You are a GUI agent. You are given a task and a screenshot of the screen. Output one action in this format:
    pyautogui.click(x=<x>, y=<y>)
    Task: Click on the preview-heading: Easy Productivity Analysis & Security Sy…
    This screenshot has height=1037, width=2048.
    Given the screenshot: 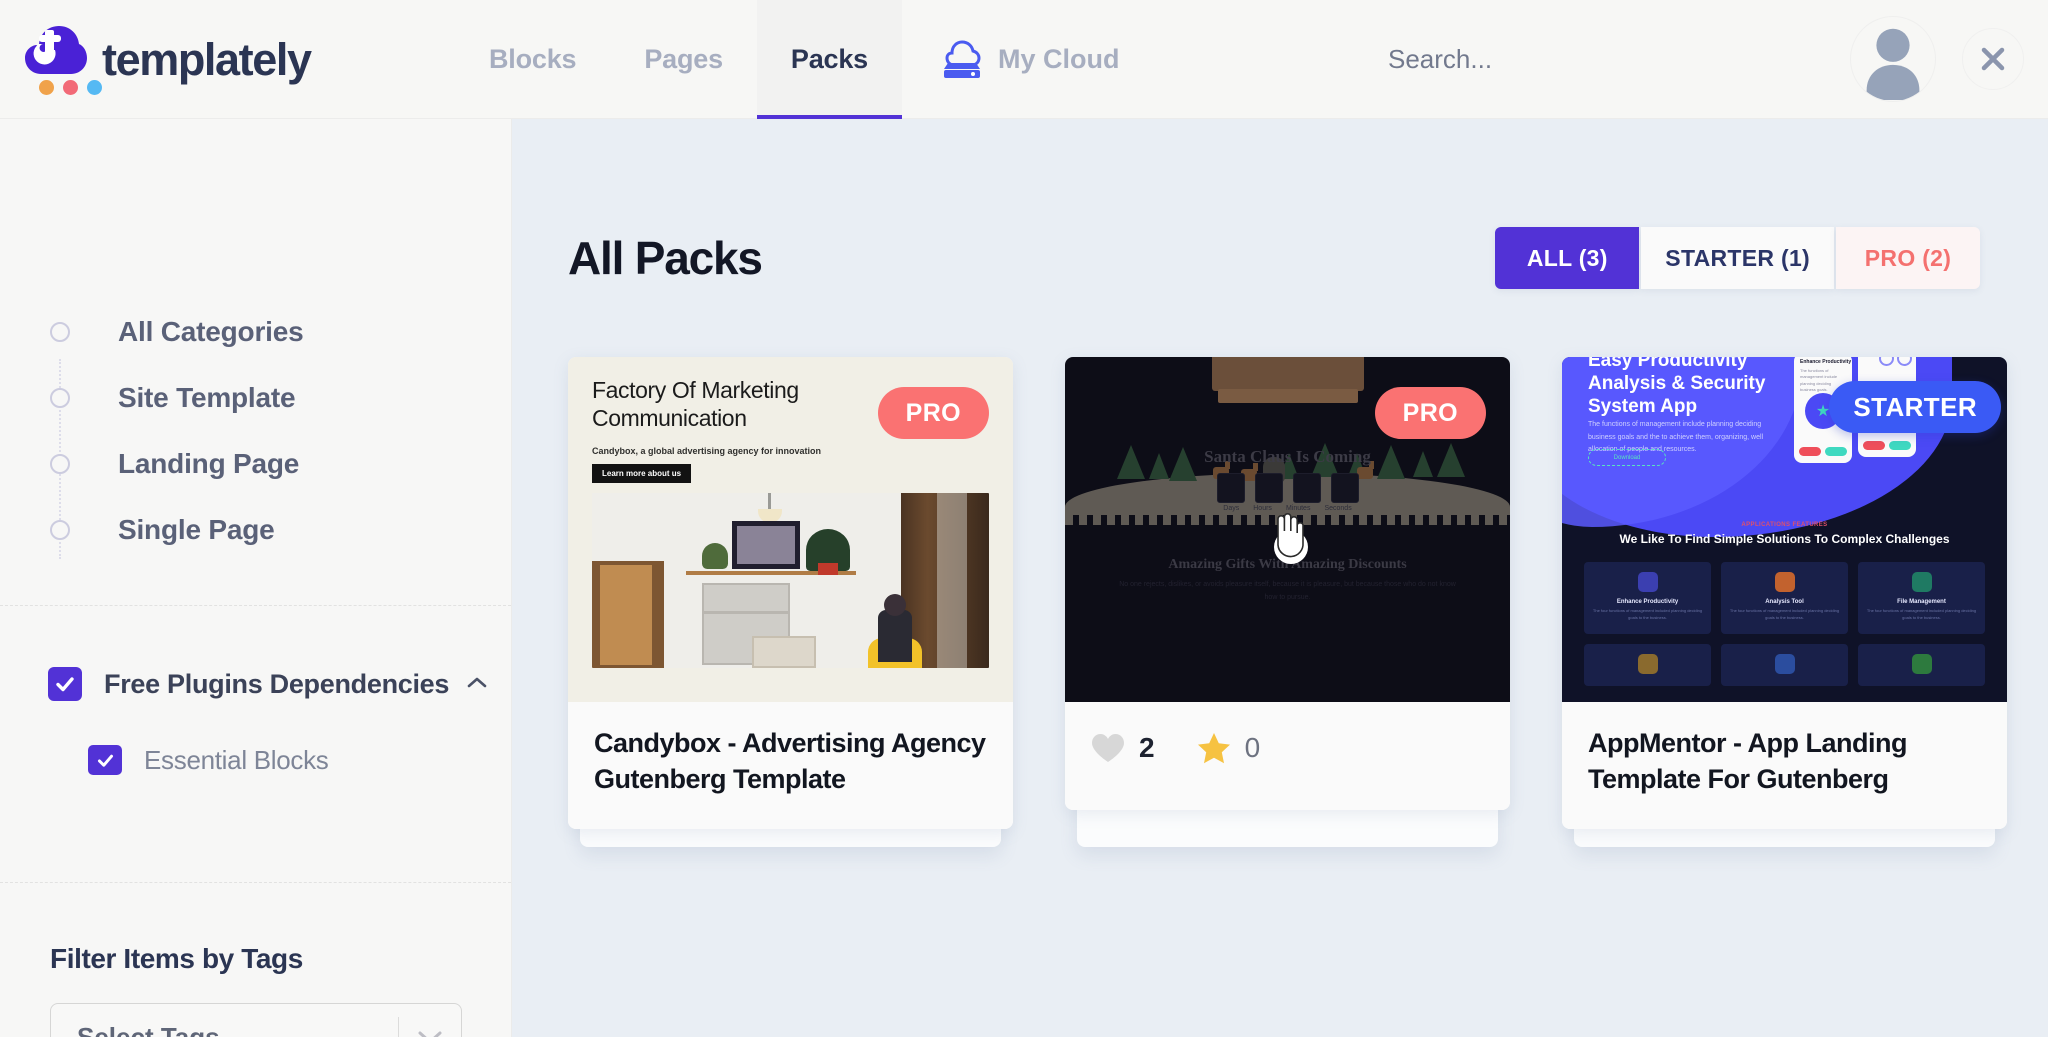 What is the action you would take?
    pyautogui.click(x=1677, y=387)
    